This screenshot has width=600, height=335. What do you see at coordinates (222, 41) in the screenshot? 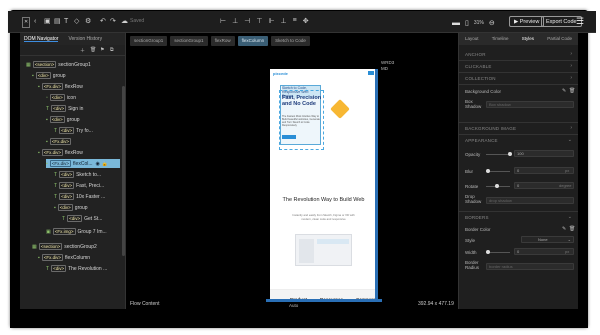
I see `breadcrumb-item: flexRow` at bounding box center [222, 41].